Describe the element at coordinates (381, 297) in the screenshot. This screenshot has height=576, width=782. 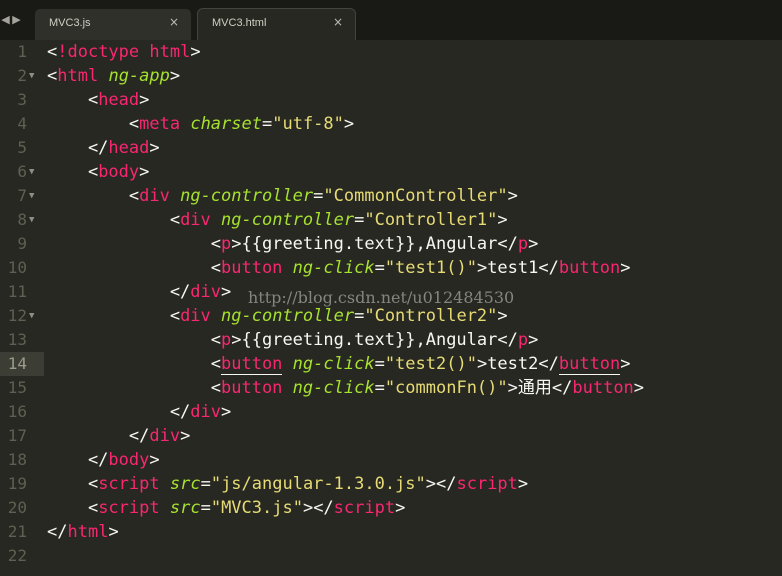
I see `watermark: http://blog.csdn.net/u012484530` at that location.